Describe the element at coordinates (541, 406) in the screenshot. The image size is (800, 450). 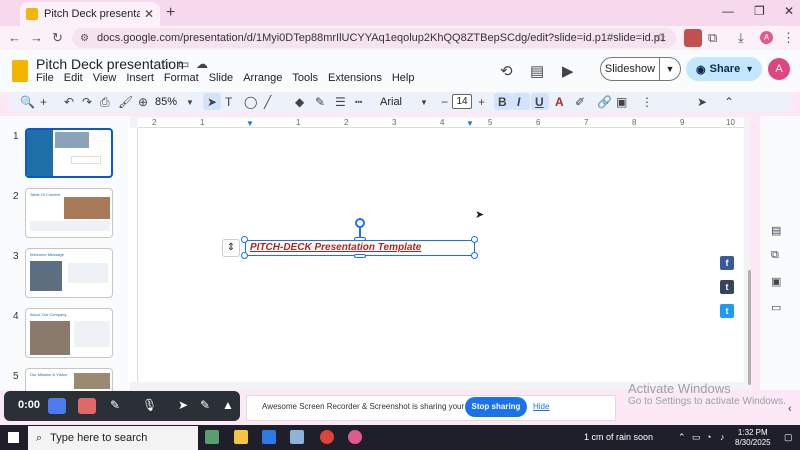
I see `hide-link: Hide` at that location.